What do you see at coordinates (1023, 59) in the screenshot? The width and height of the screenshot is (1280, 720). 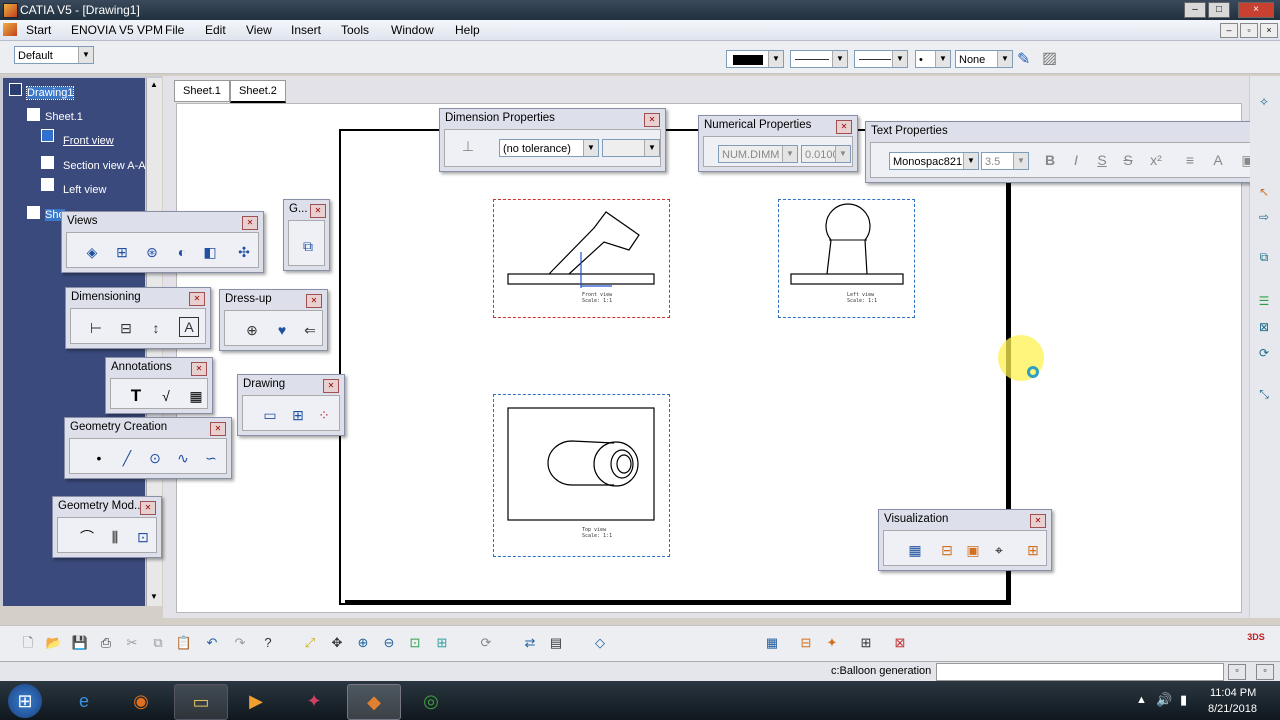 I see `copy-format-icon: ✎` at bounding box center [1023, 59].